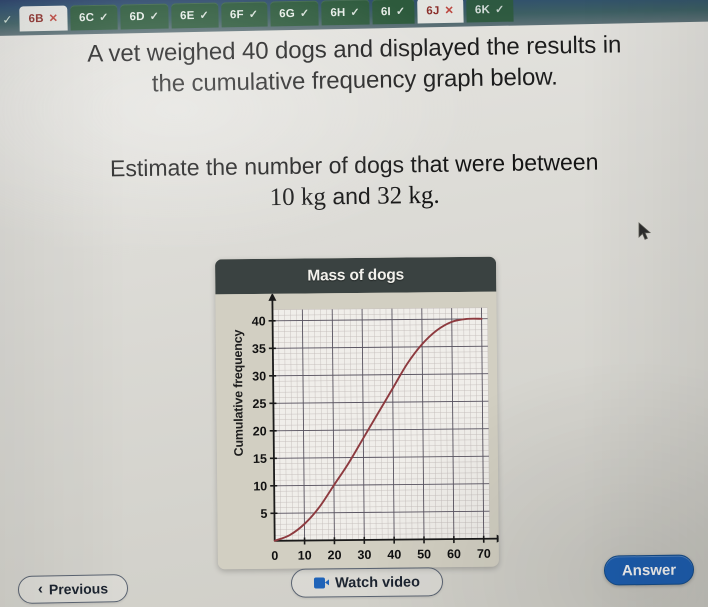 This screenshot has width=708, height=607. Describe the element at coordinates (272, 296) in the screenshot. I see `y-axis-arrow` at that location.